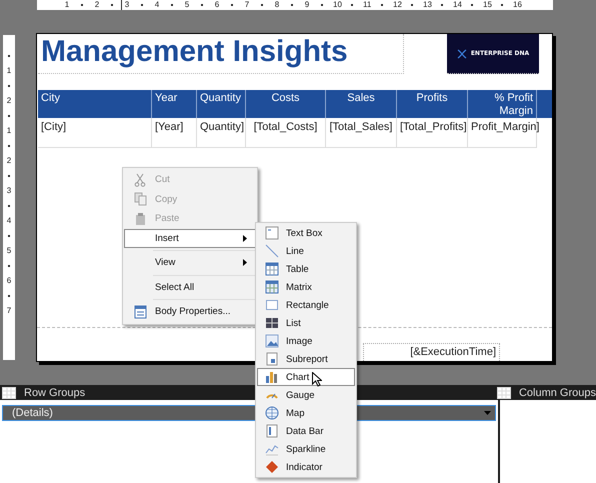  What do you see at coordinates (55, 392) in the screenshot?
I see `row-groups-title: Row Groups` at bounding box center [55, 392].